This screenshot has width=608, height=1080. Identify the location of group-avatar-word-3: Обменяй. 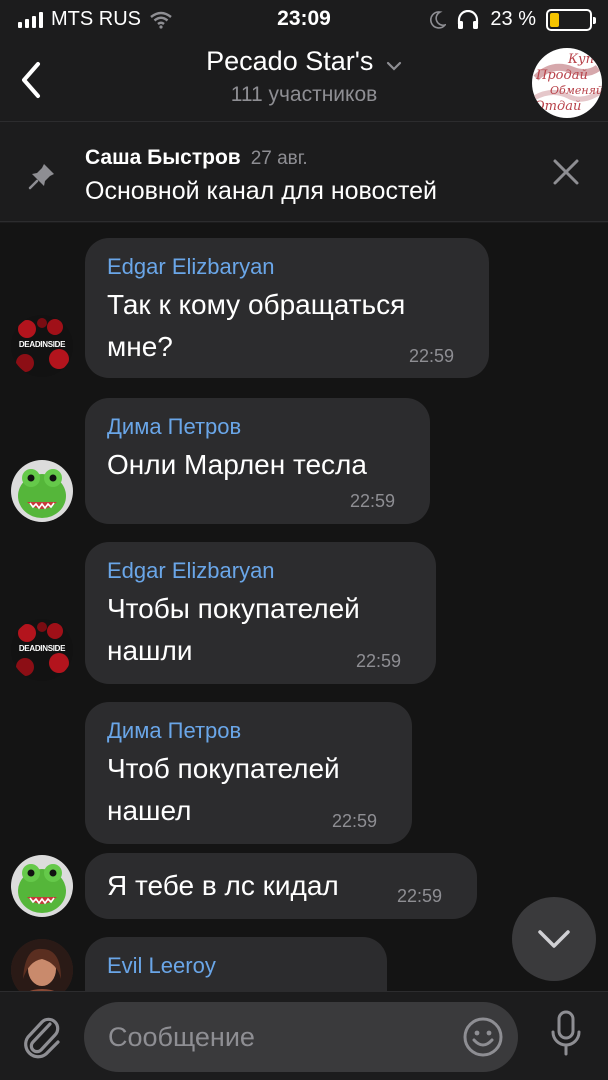
(576, 90).